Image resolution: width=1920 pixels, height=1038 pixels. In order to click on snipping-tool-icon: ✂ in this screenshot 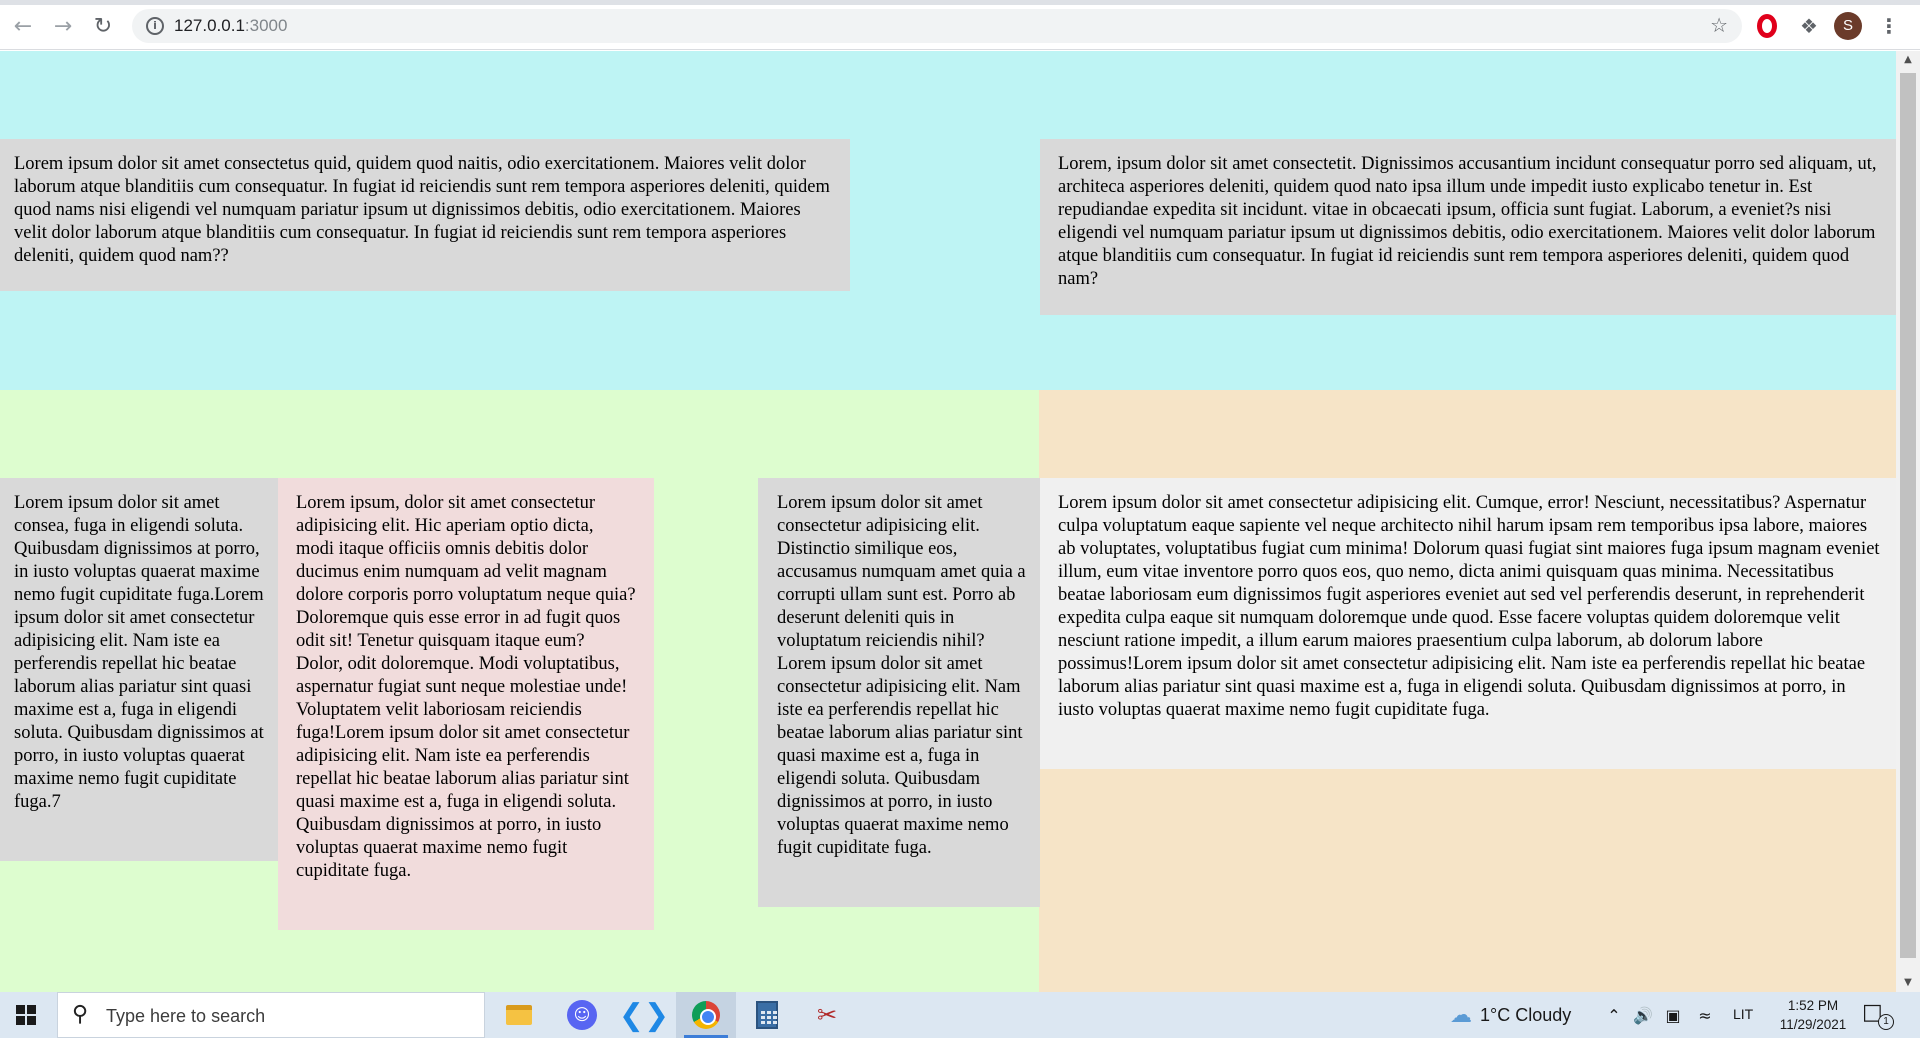, I will do `click(827, 1015)`.